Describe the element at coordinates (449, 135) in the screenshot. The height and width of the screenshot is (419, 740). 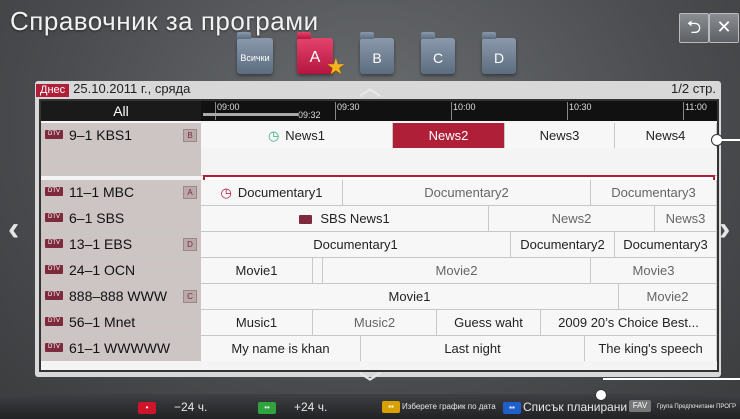
I see `program-cell-selected: News2` at that location.